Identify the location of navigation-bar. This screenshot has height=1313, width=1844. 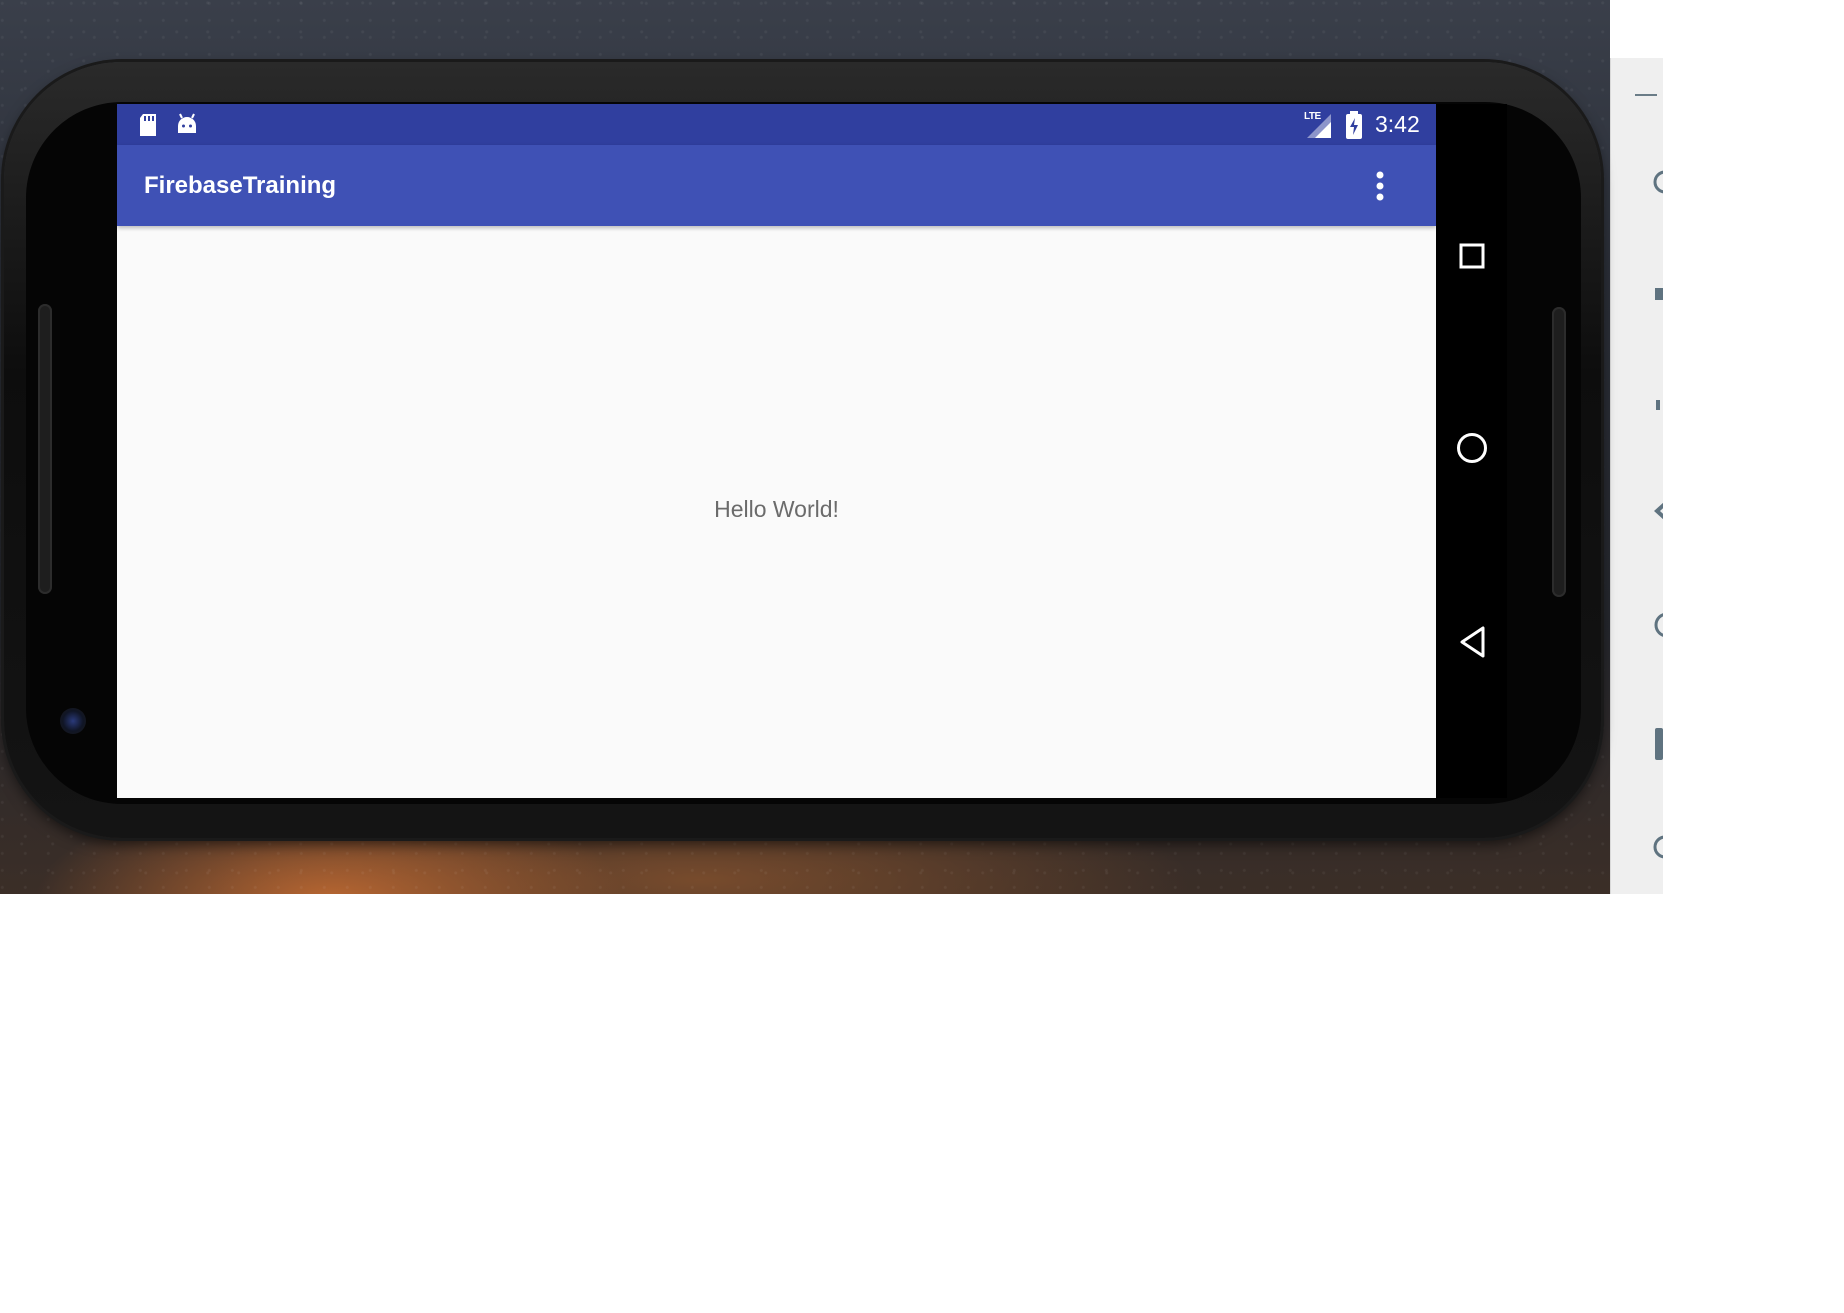
(1471, 451).